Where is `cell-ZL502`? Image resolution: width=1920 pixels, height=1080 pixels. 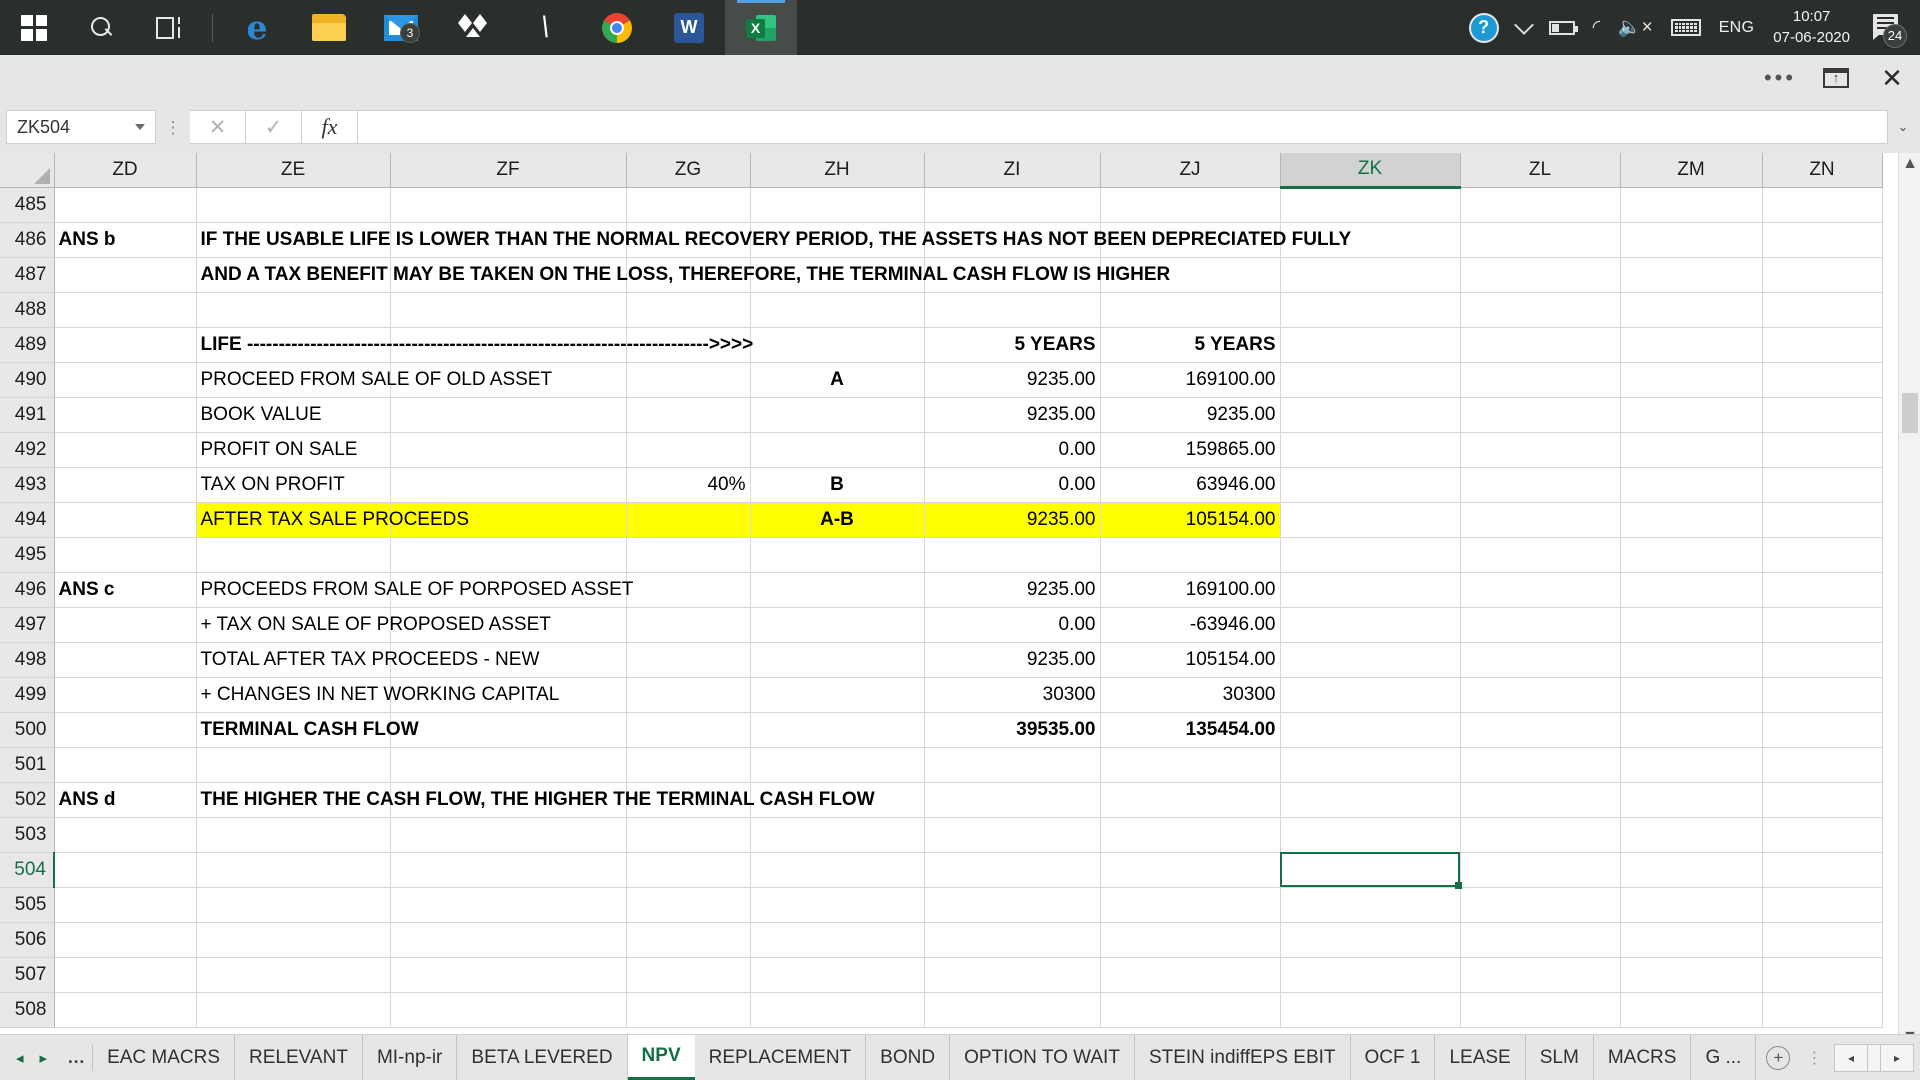
cell-ZL502 is located at coordinates (1540, 800).